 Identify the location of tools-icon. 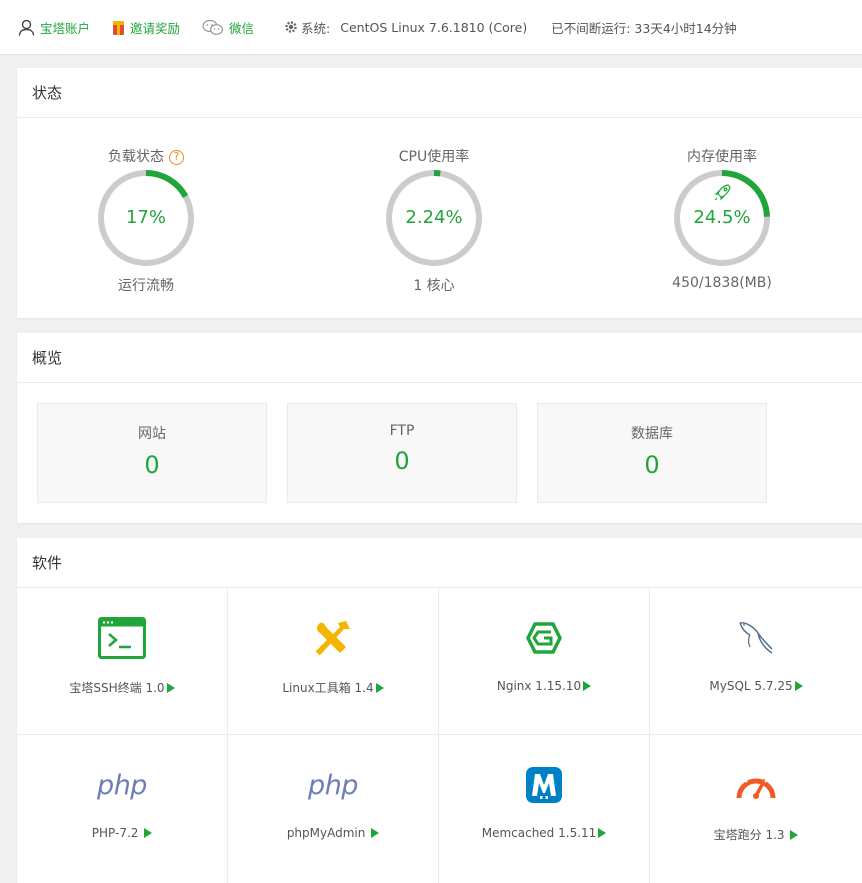
(333, 638).